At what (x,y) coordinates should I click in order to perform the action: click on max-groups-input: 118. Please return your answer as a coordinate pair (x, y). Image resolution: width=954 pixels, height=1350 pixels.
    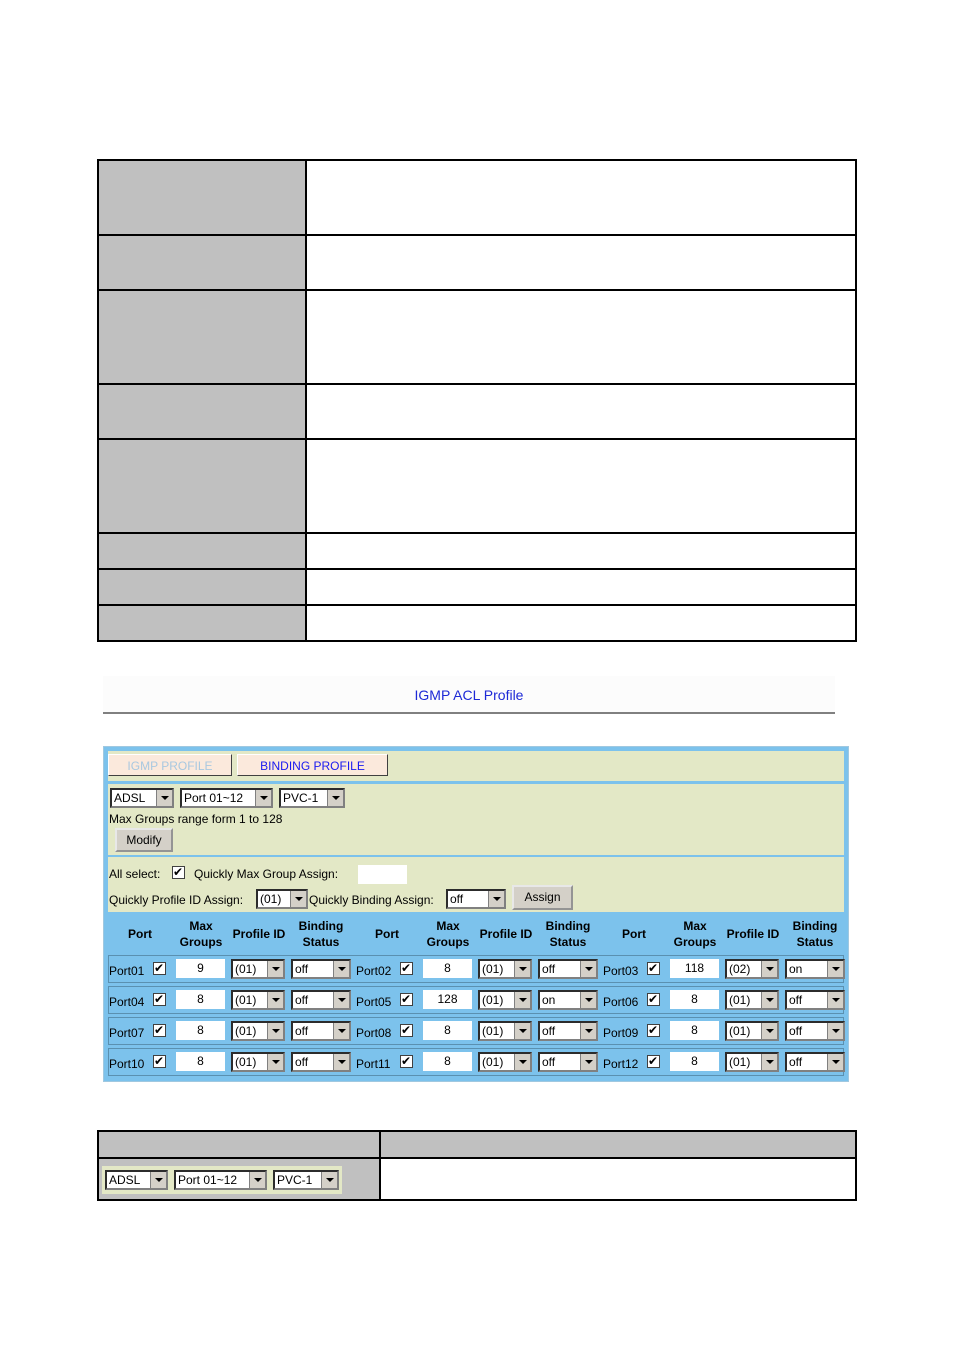
    Looking at the image, I should click on (694, 968).